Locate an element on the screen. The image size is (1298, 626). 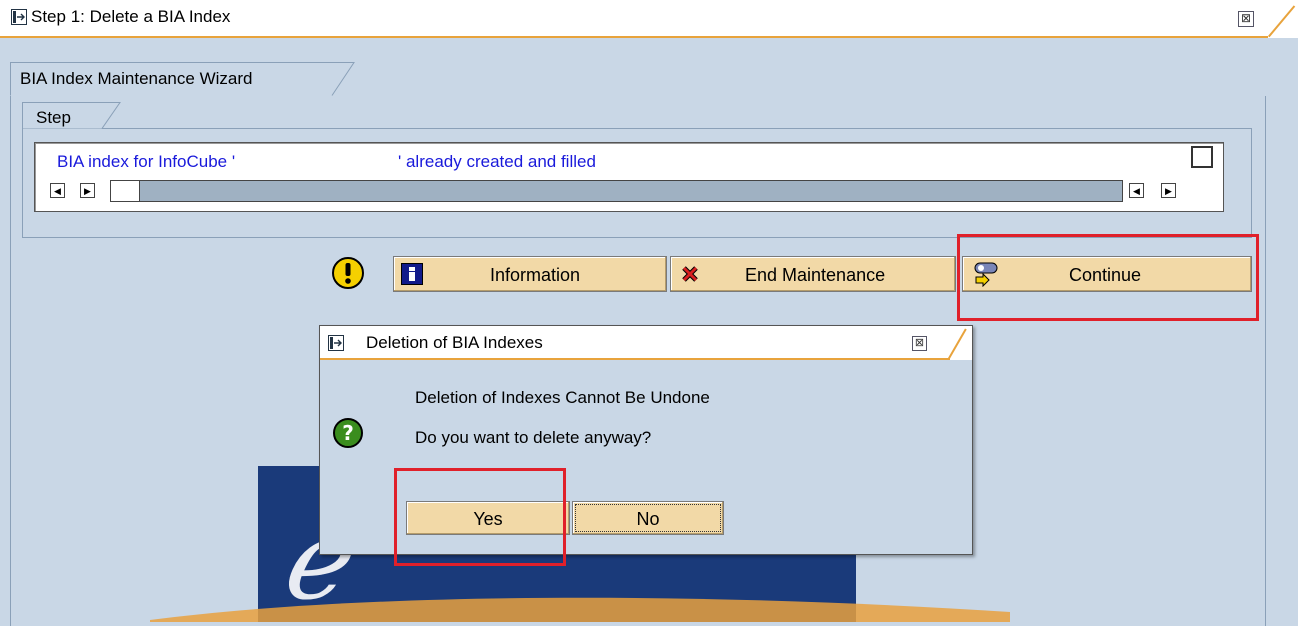
no-button: No is located at coordinates (648, 518).